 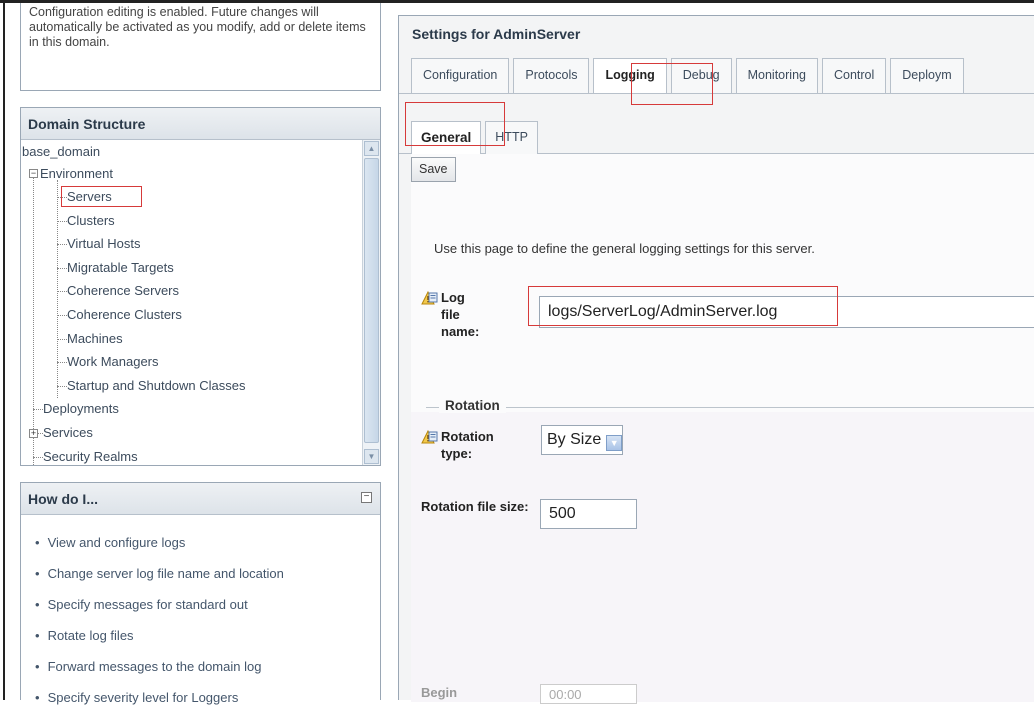 I want to click on save-button: Save, so click(x=433, y=169).